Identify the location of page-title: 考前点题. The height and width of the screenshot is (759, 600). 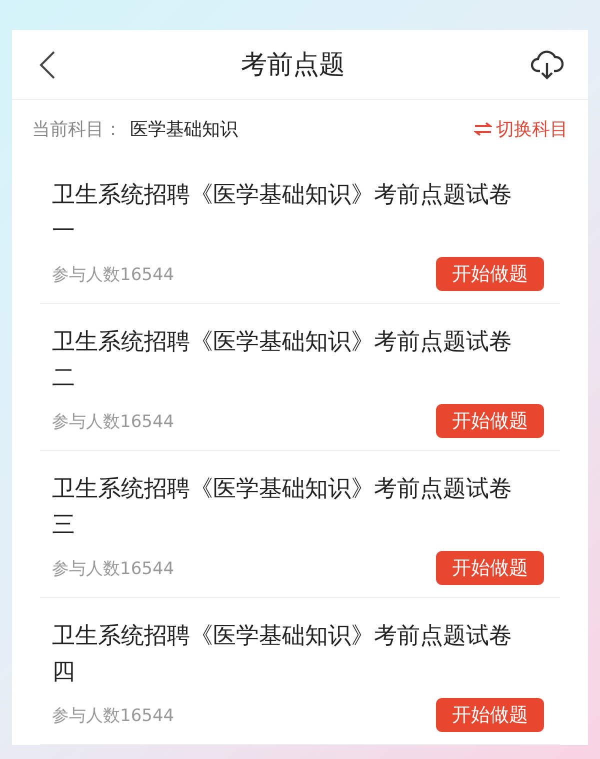
(293, 65).